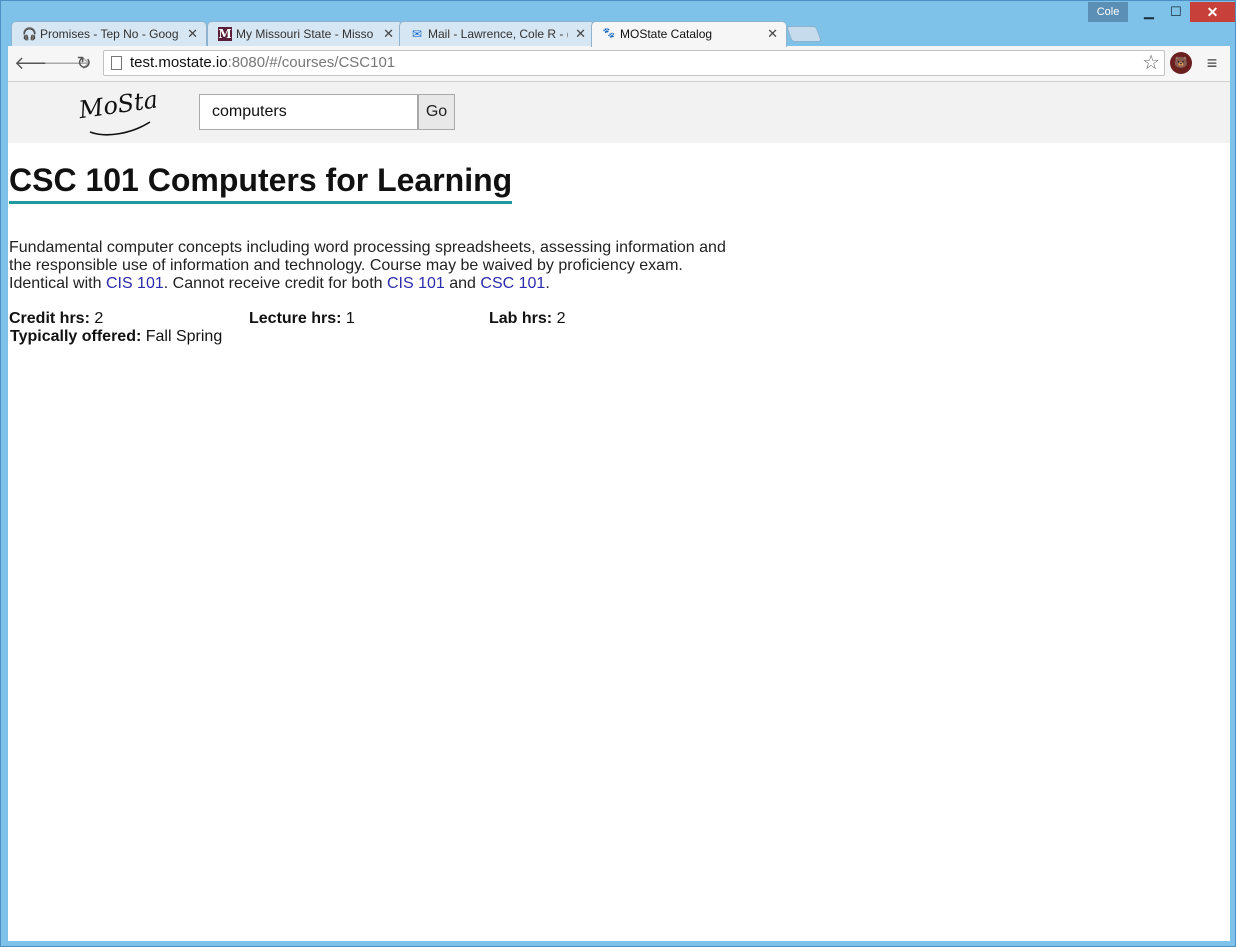 This screenshot has width=1236, height=947. I want to click on typically-offered-value: Fall Spring, so click(184, 336).